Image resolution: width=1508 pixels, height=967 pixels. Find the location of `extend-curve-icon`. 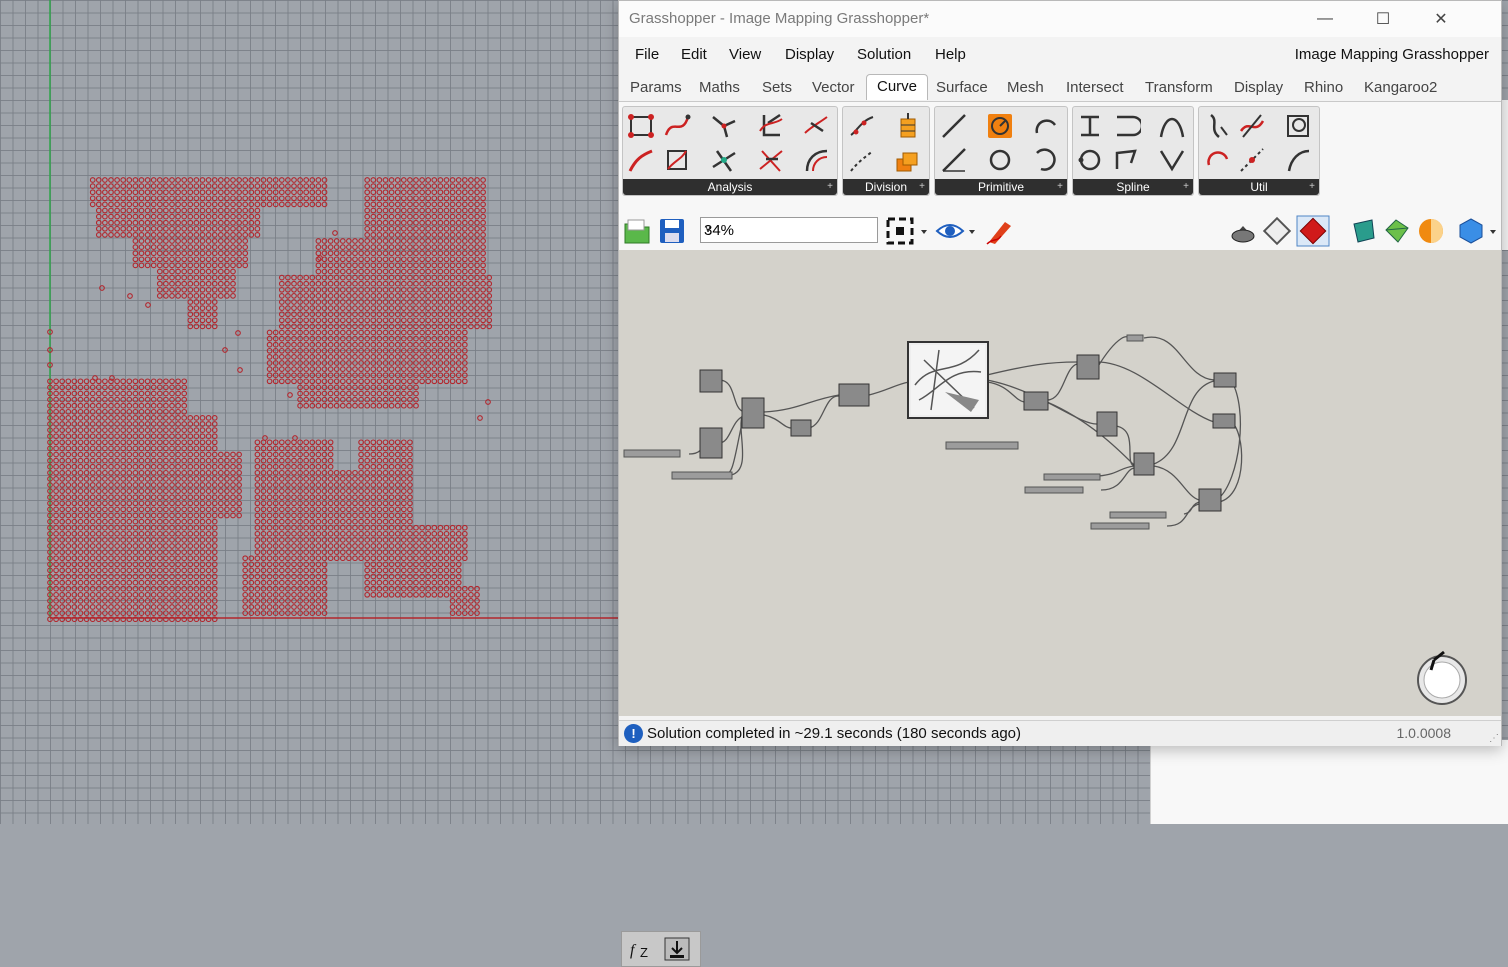

extend-curve-icon is located at coordinates (1298, 160).